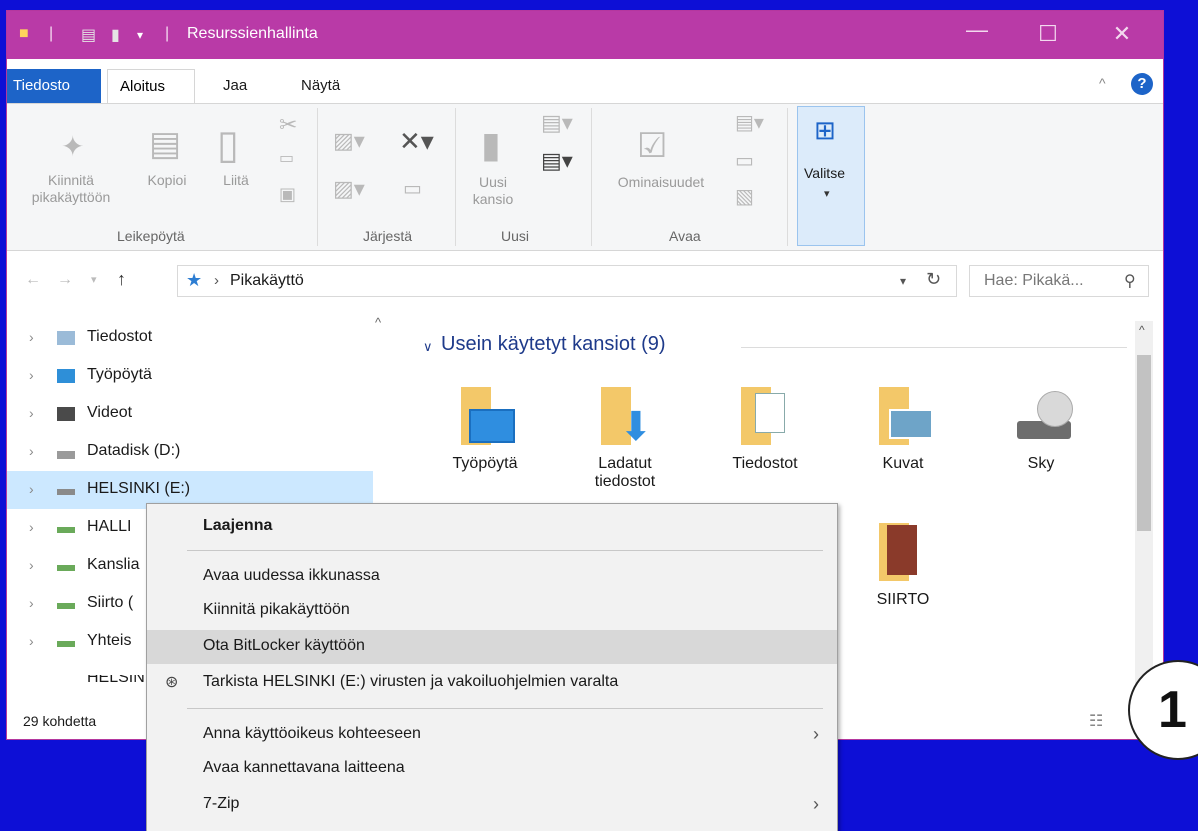  I want to click on delete-icon: ✕▾, so click(416, 141).